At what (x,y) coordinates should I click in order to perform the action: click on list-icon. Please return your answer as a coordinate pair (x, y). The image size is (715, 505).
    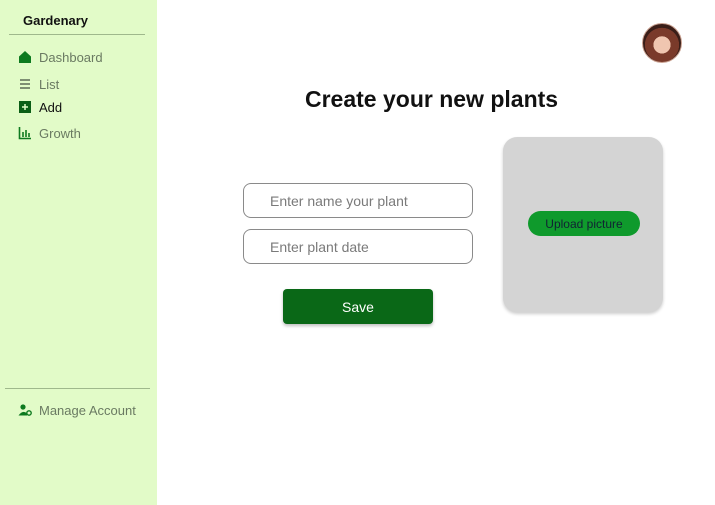
    Looking at the image, I should click on (25, 84).